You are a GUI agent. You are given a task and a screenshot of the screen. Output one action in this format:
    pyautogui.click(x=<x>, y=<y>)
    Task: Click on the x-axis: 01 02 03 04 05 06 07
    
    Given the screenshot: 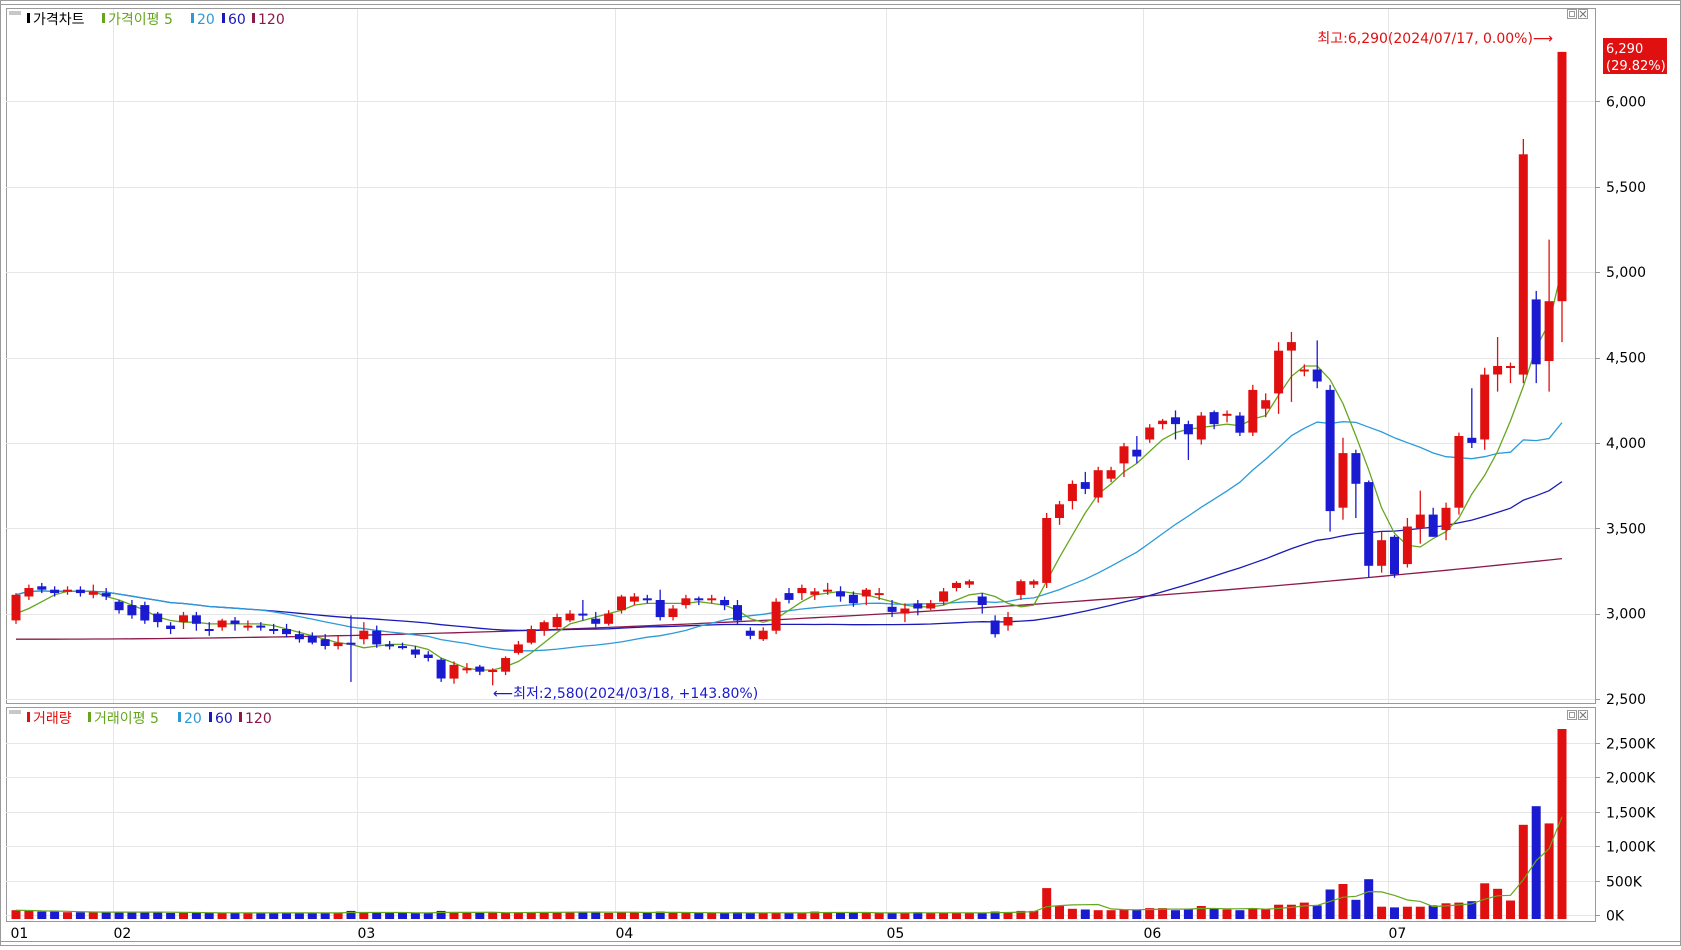 What is the action you would take?
    pyautogui.click(x=709, y=934)
    